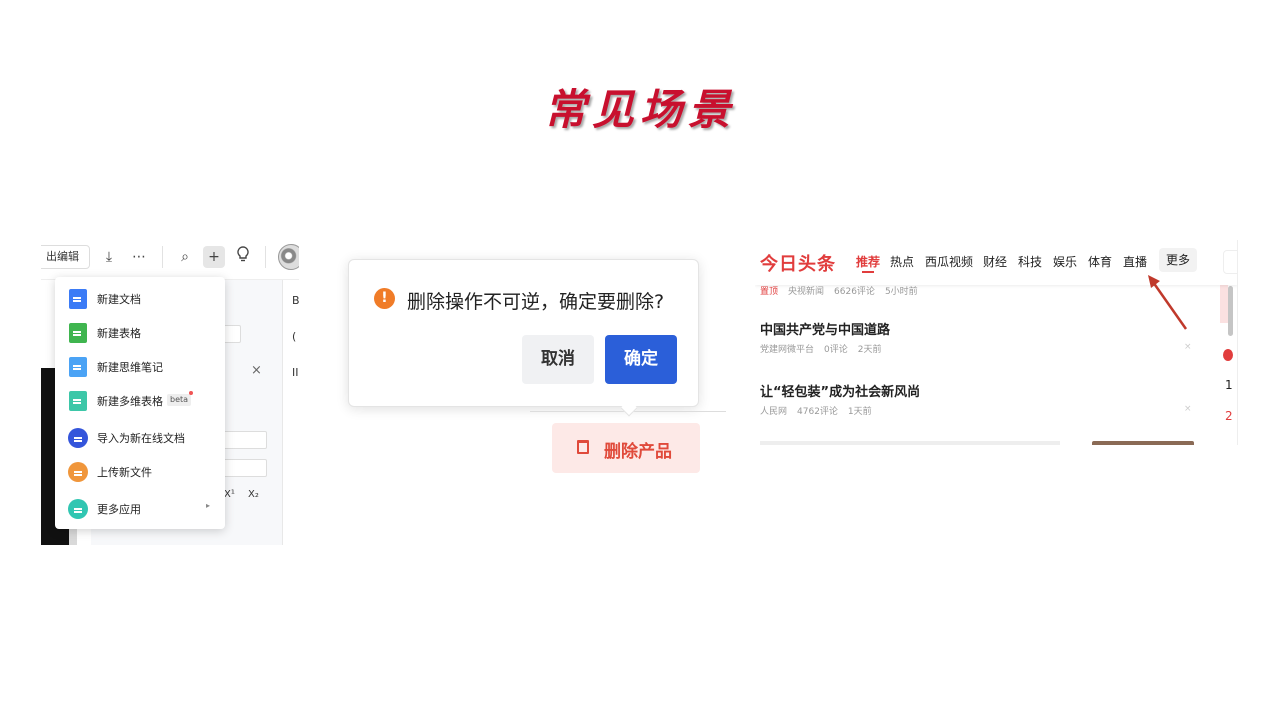 The width and height of the screenshot is (1280, 720). What do you see at coordinates (868, 261) in the screenshot?
I see `tab-recommend: 推荐` at bounding box center [868, 261].